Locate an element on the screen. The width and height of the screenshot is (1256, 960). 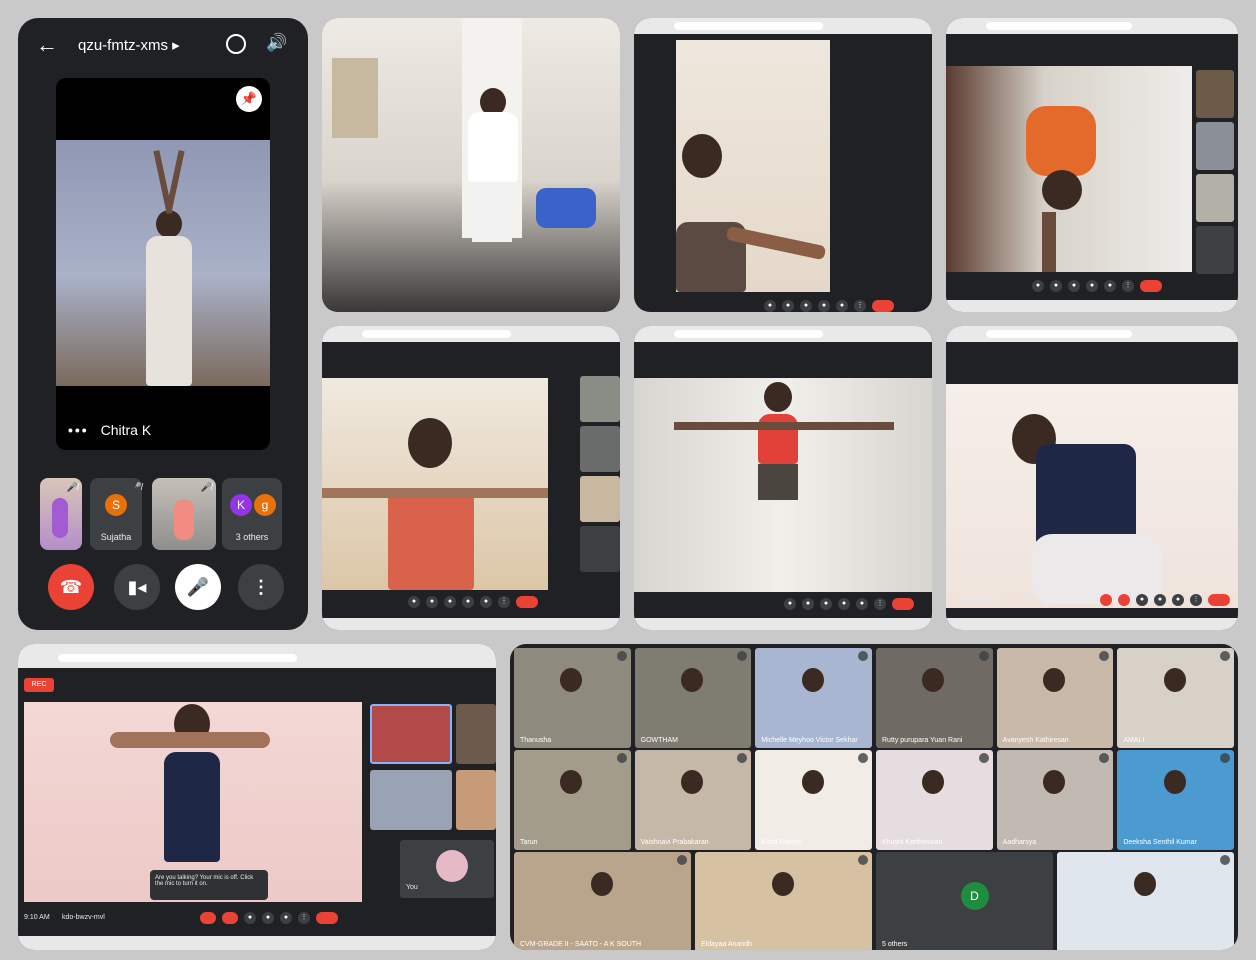
gallery-participant-tile: Deeksha Senthil Kumar is located at coordinates (1175, 800).